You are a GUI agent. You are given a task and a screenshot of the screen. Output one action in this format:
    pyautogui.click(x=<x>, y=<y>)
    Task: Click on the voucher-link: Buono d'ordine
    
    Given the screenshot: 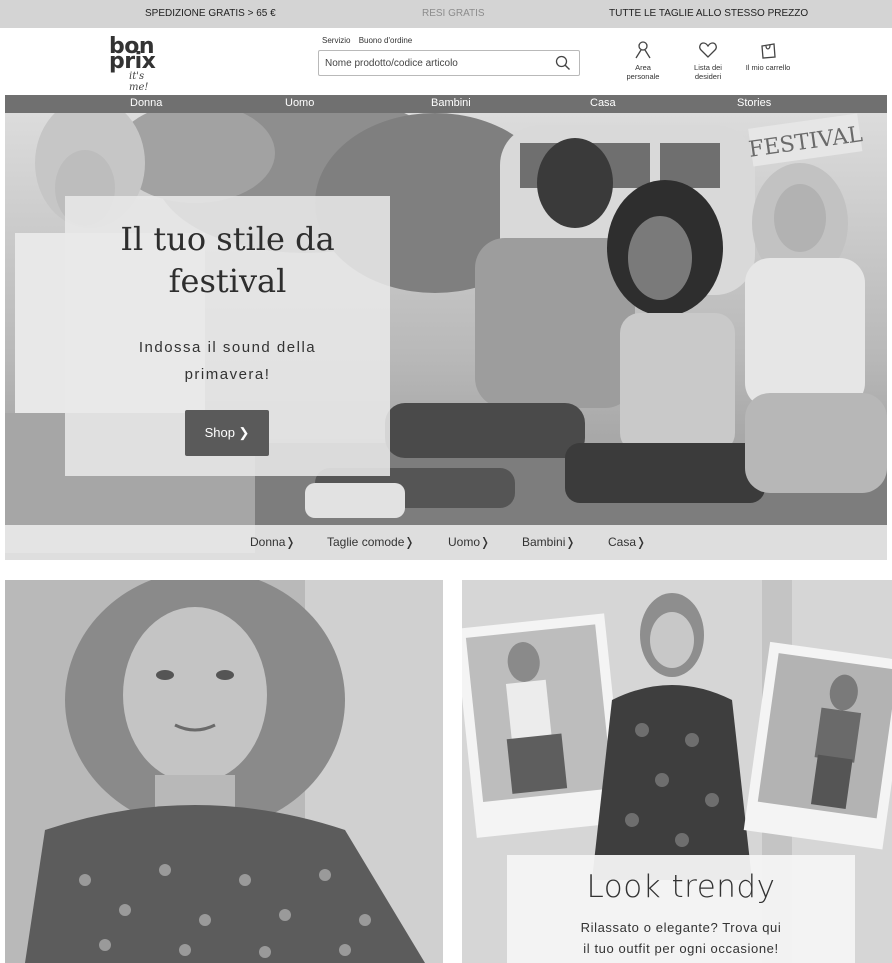 What is the action you would take?
    pyautogui.click(x=386, y=40)
    